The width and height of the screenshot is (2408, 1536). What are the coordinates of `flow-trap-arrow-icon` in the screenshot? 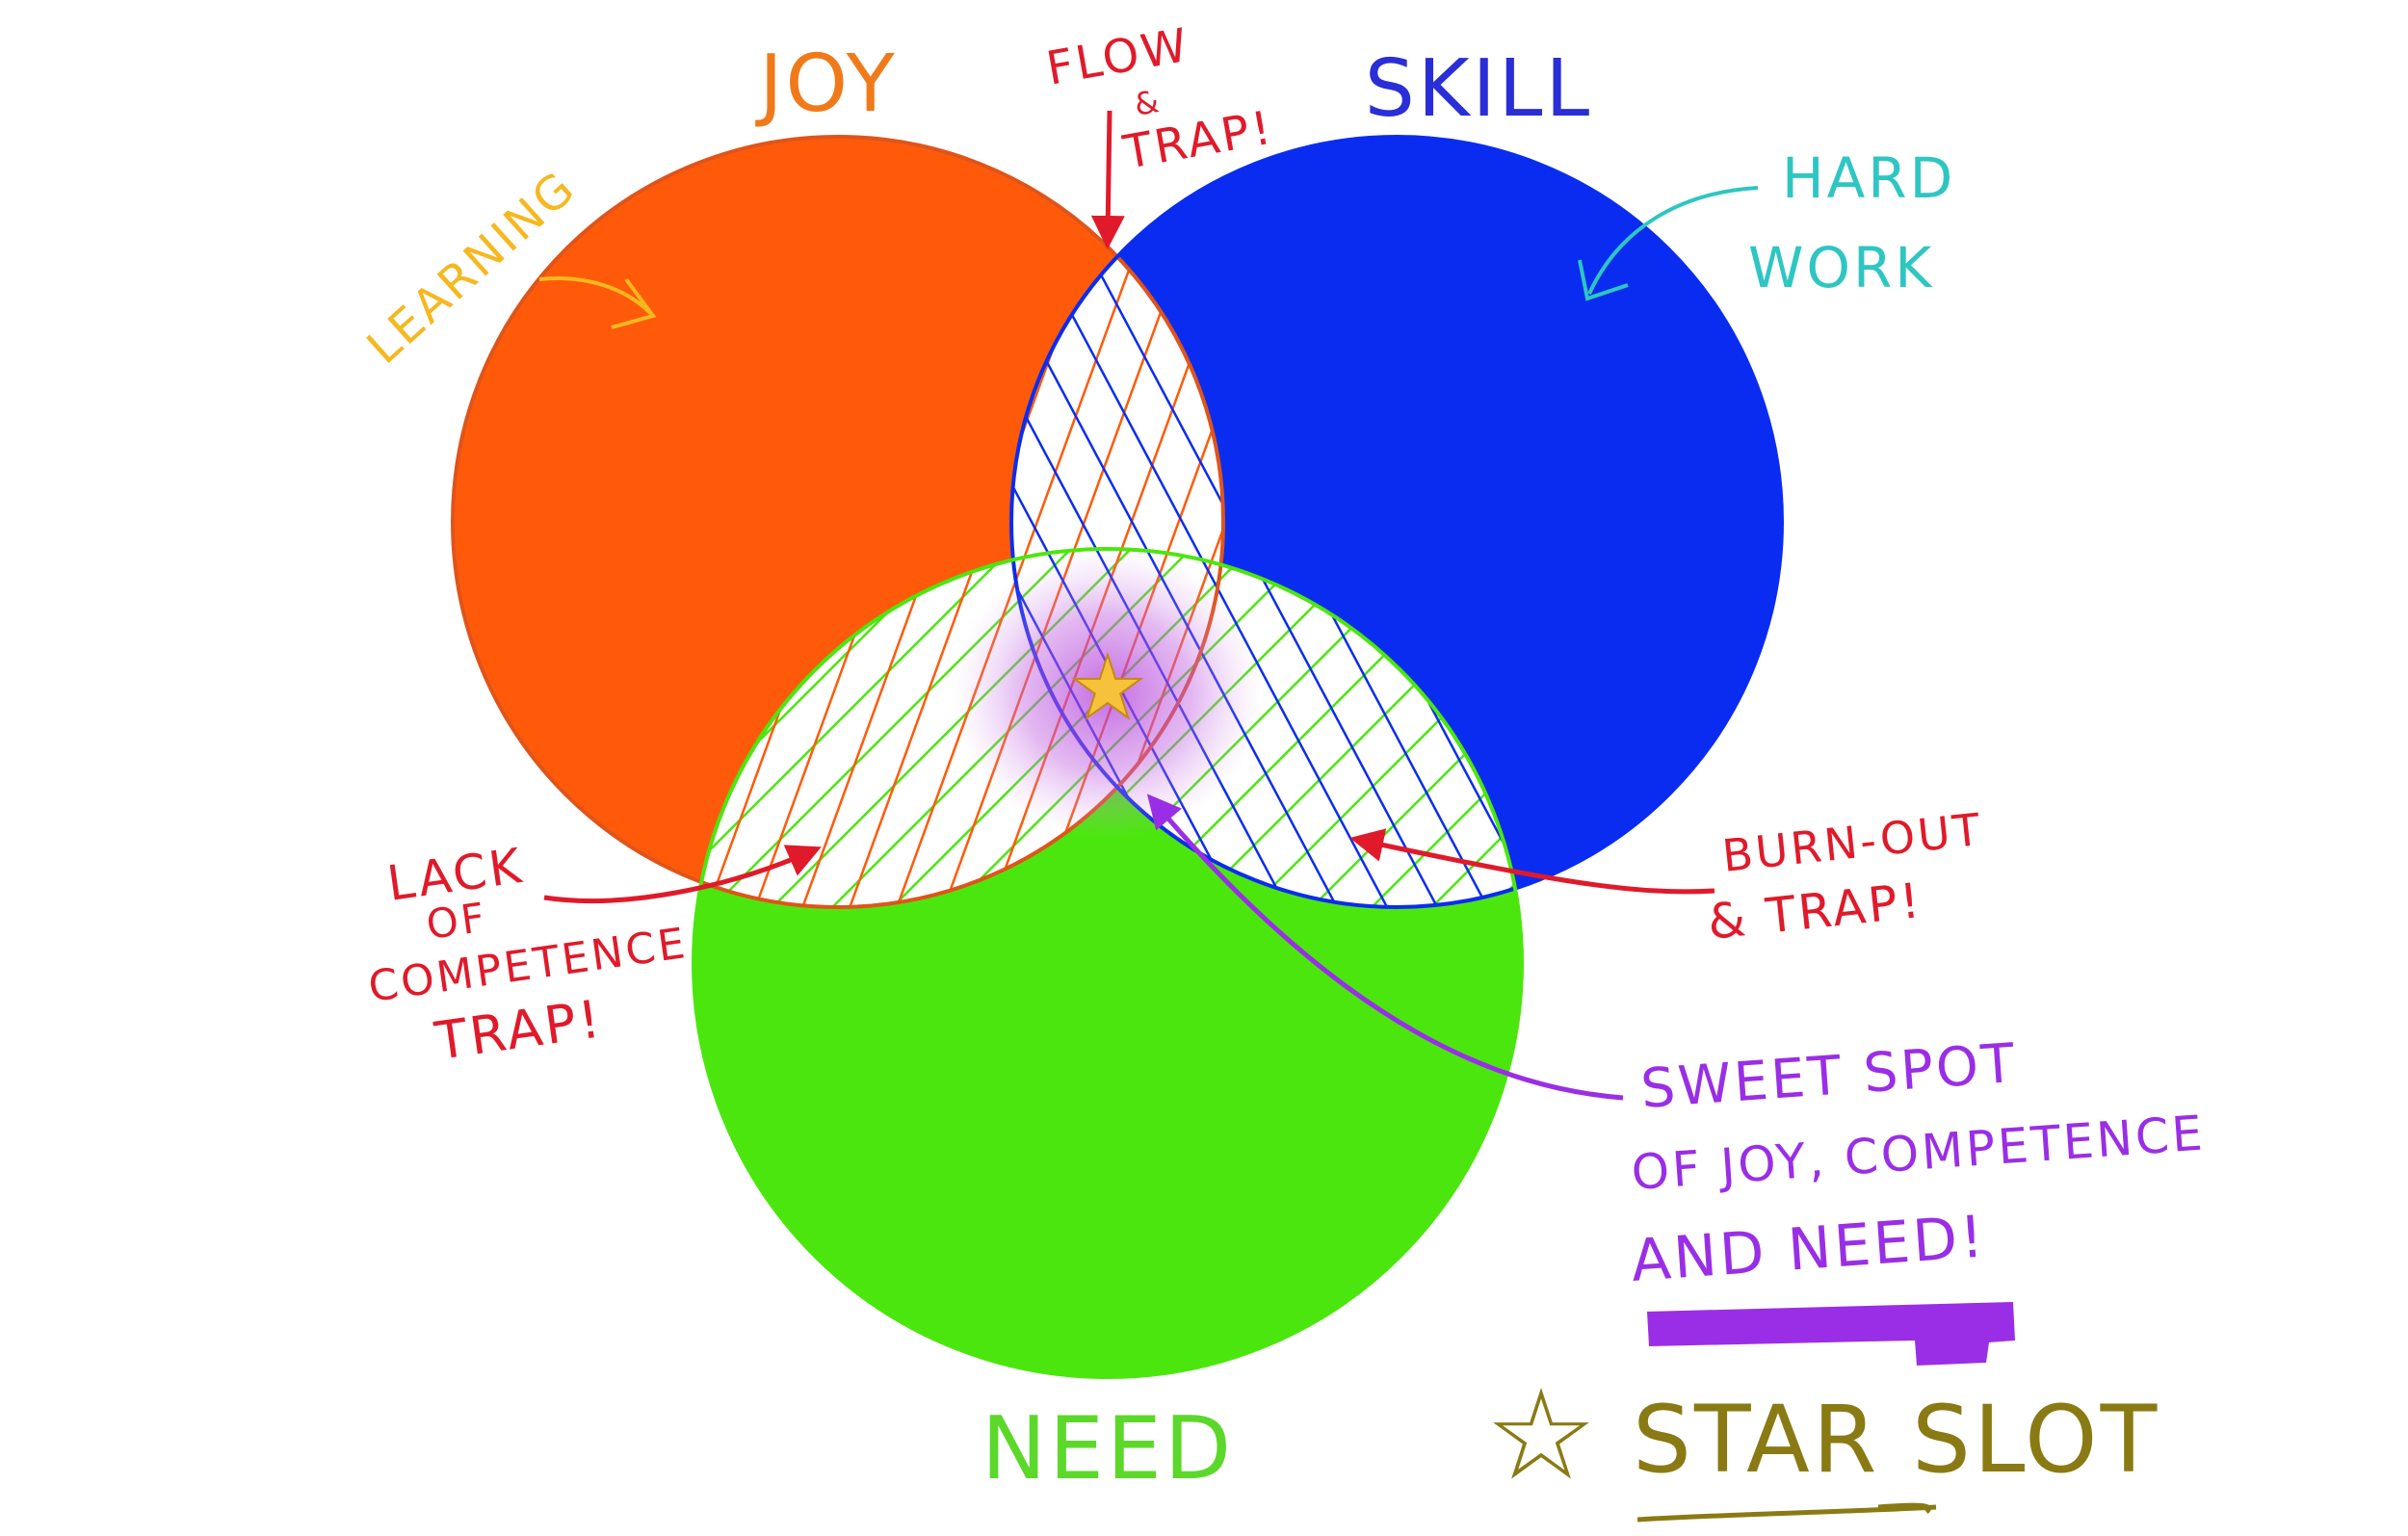 It's located at (1107, 179).